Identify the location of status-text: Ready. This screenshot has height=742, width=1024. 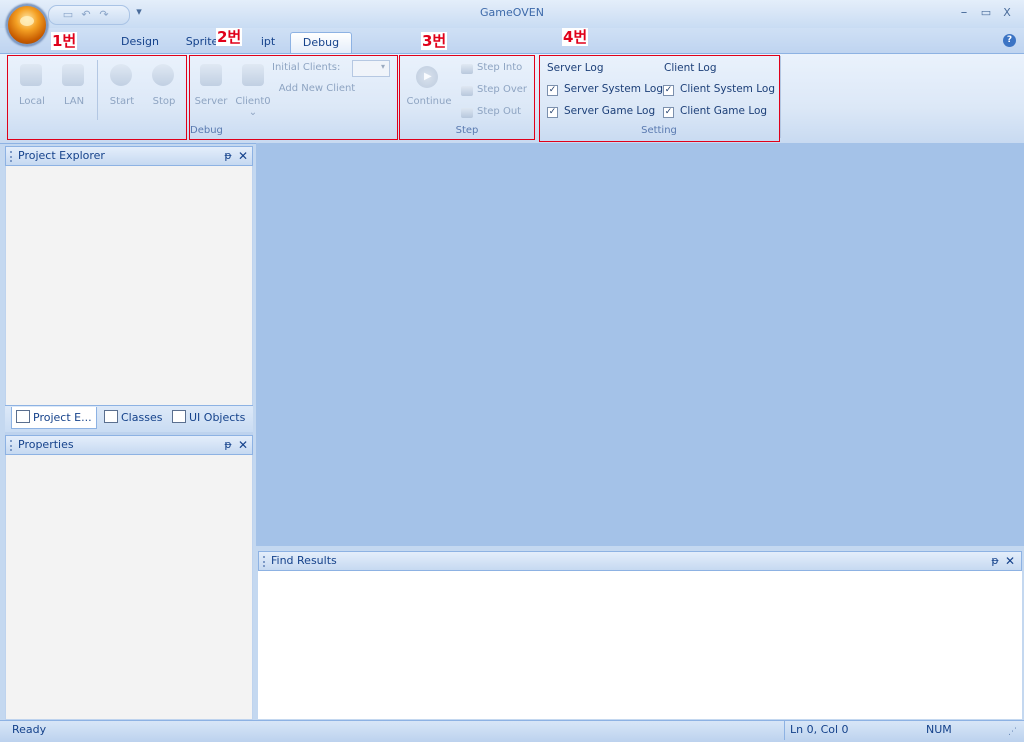
(29, 729).